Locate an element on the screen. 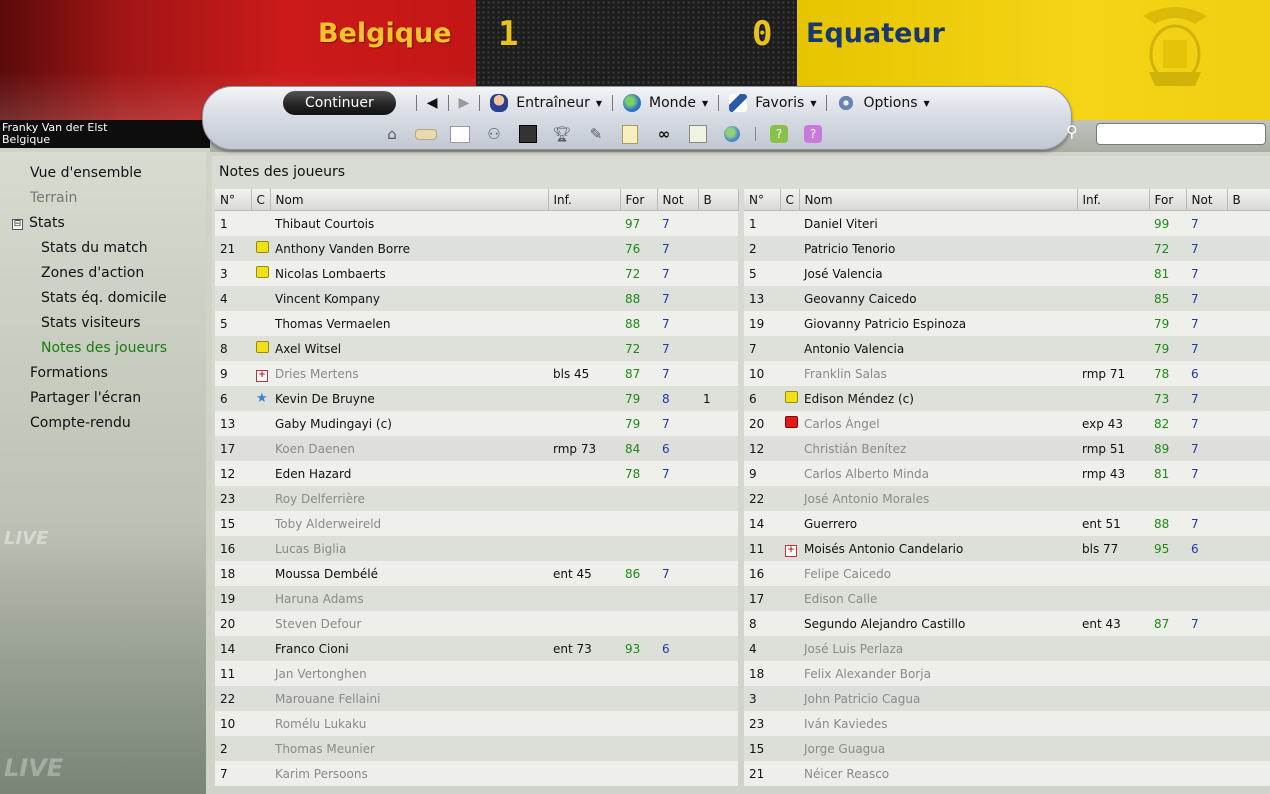  menu-monde: Monde ▼ is located at coordinates (665, 103).